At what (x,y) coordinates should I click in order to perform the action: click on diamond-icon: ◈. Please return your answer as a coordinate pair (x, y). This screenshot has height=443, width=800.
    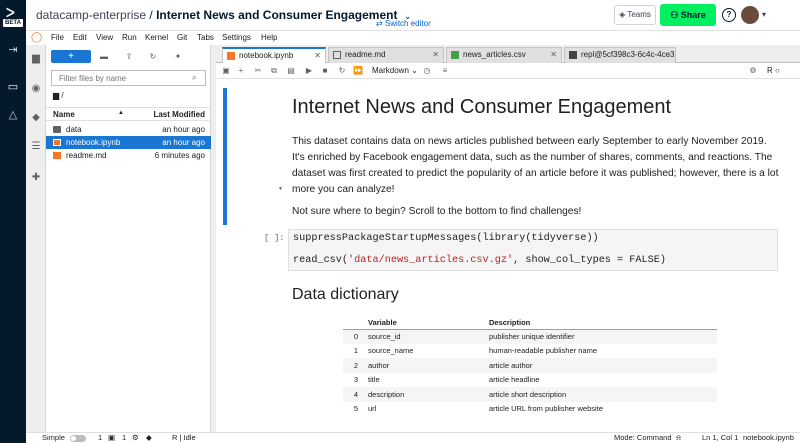
    Looking at the image, I should click on (622, 14).